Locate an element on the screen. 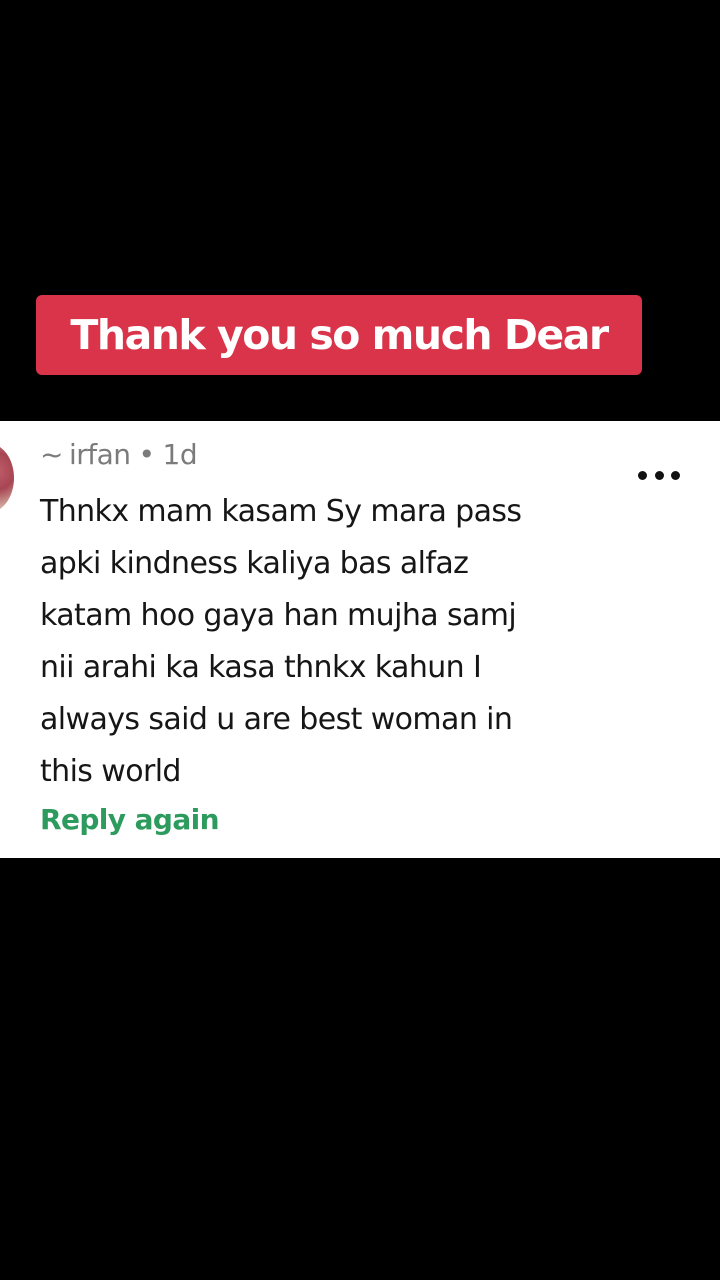  avatar is located at coordinates (7, 478).